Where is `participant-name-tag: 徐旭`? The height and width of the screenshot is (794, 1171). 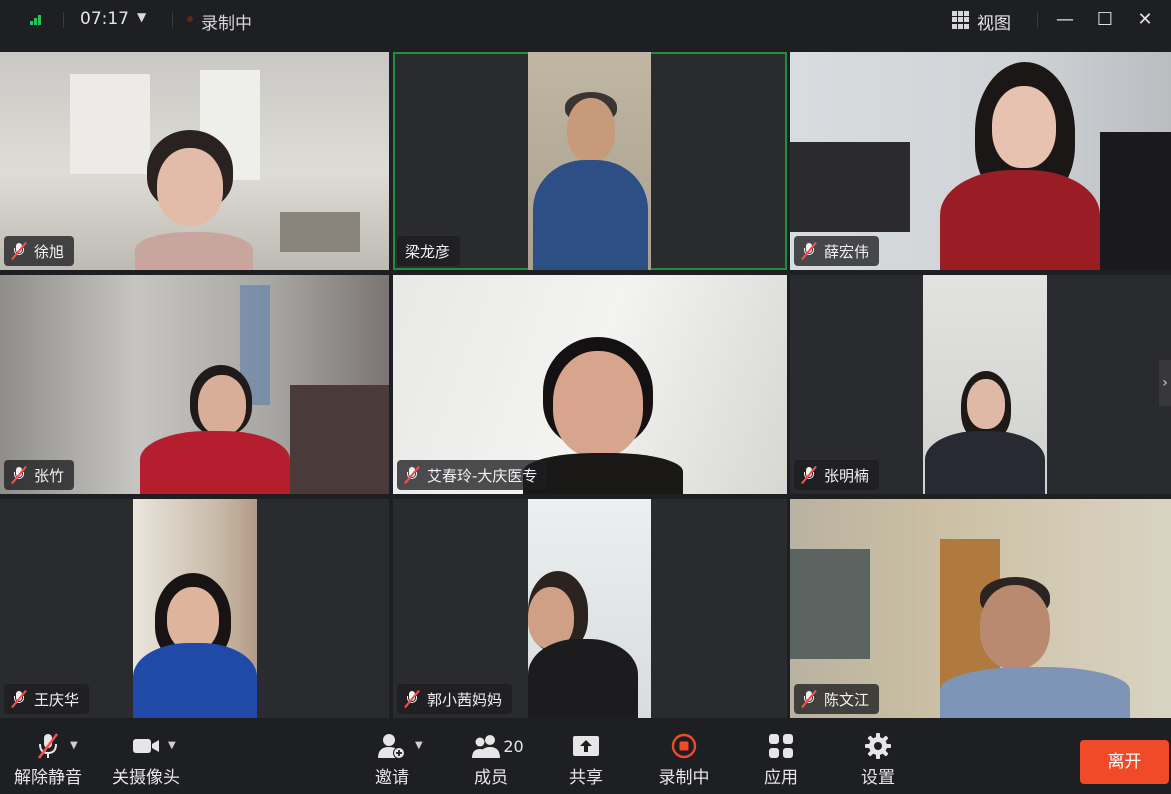
participant-name-tag: 徐旭 is located at coordinates (39, 251).